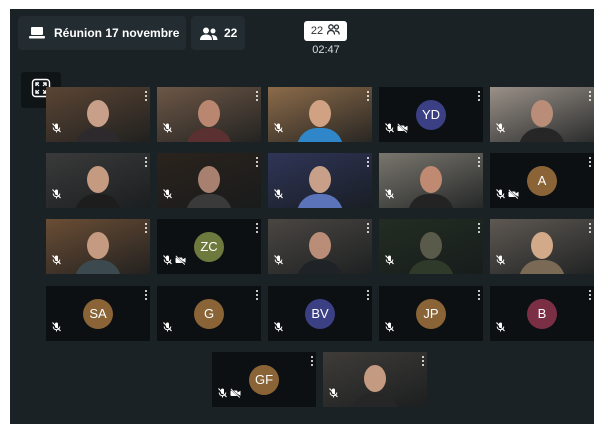 The height and width of the screenshot is (432, 600). I want to click on participant-tile: G, so click(209, 313).